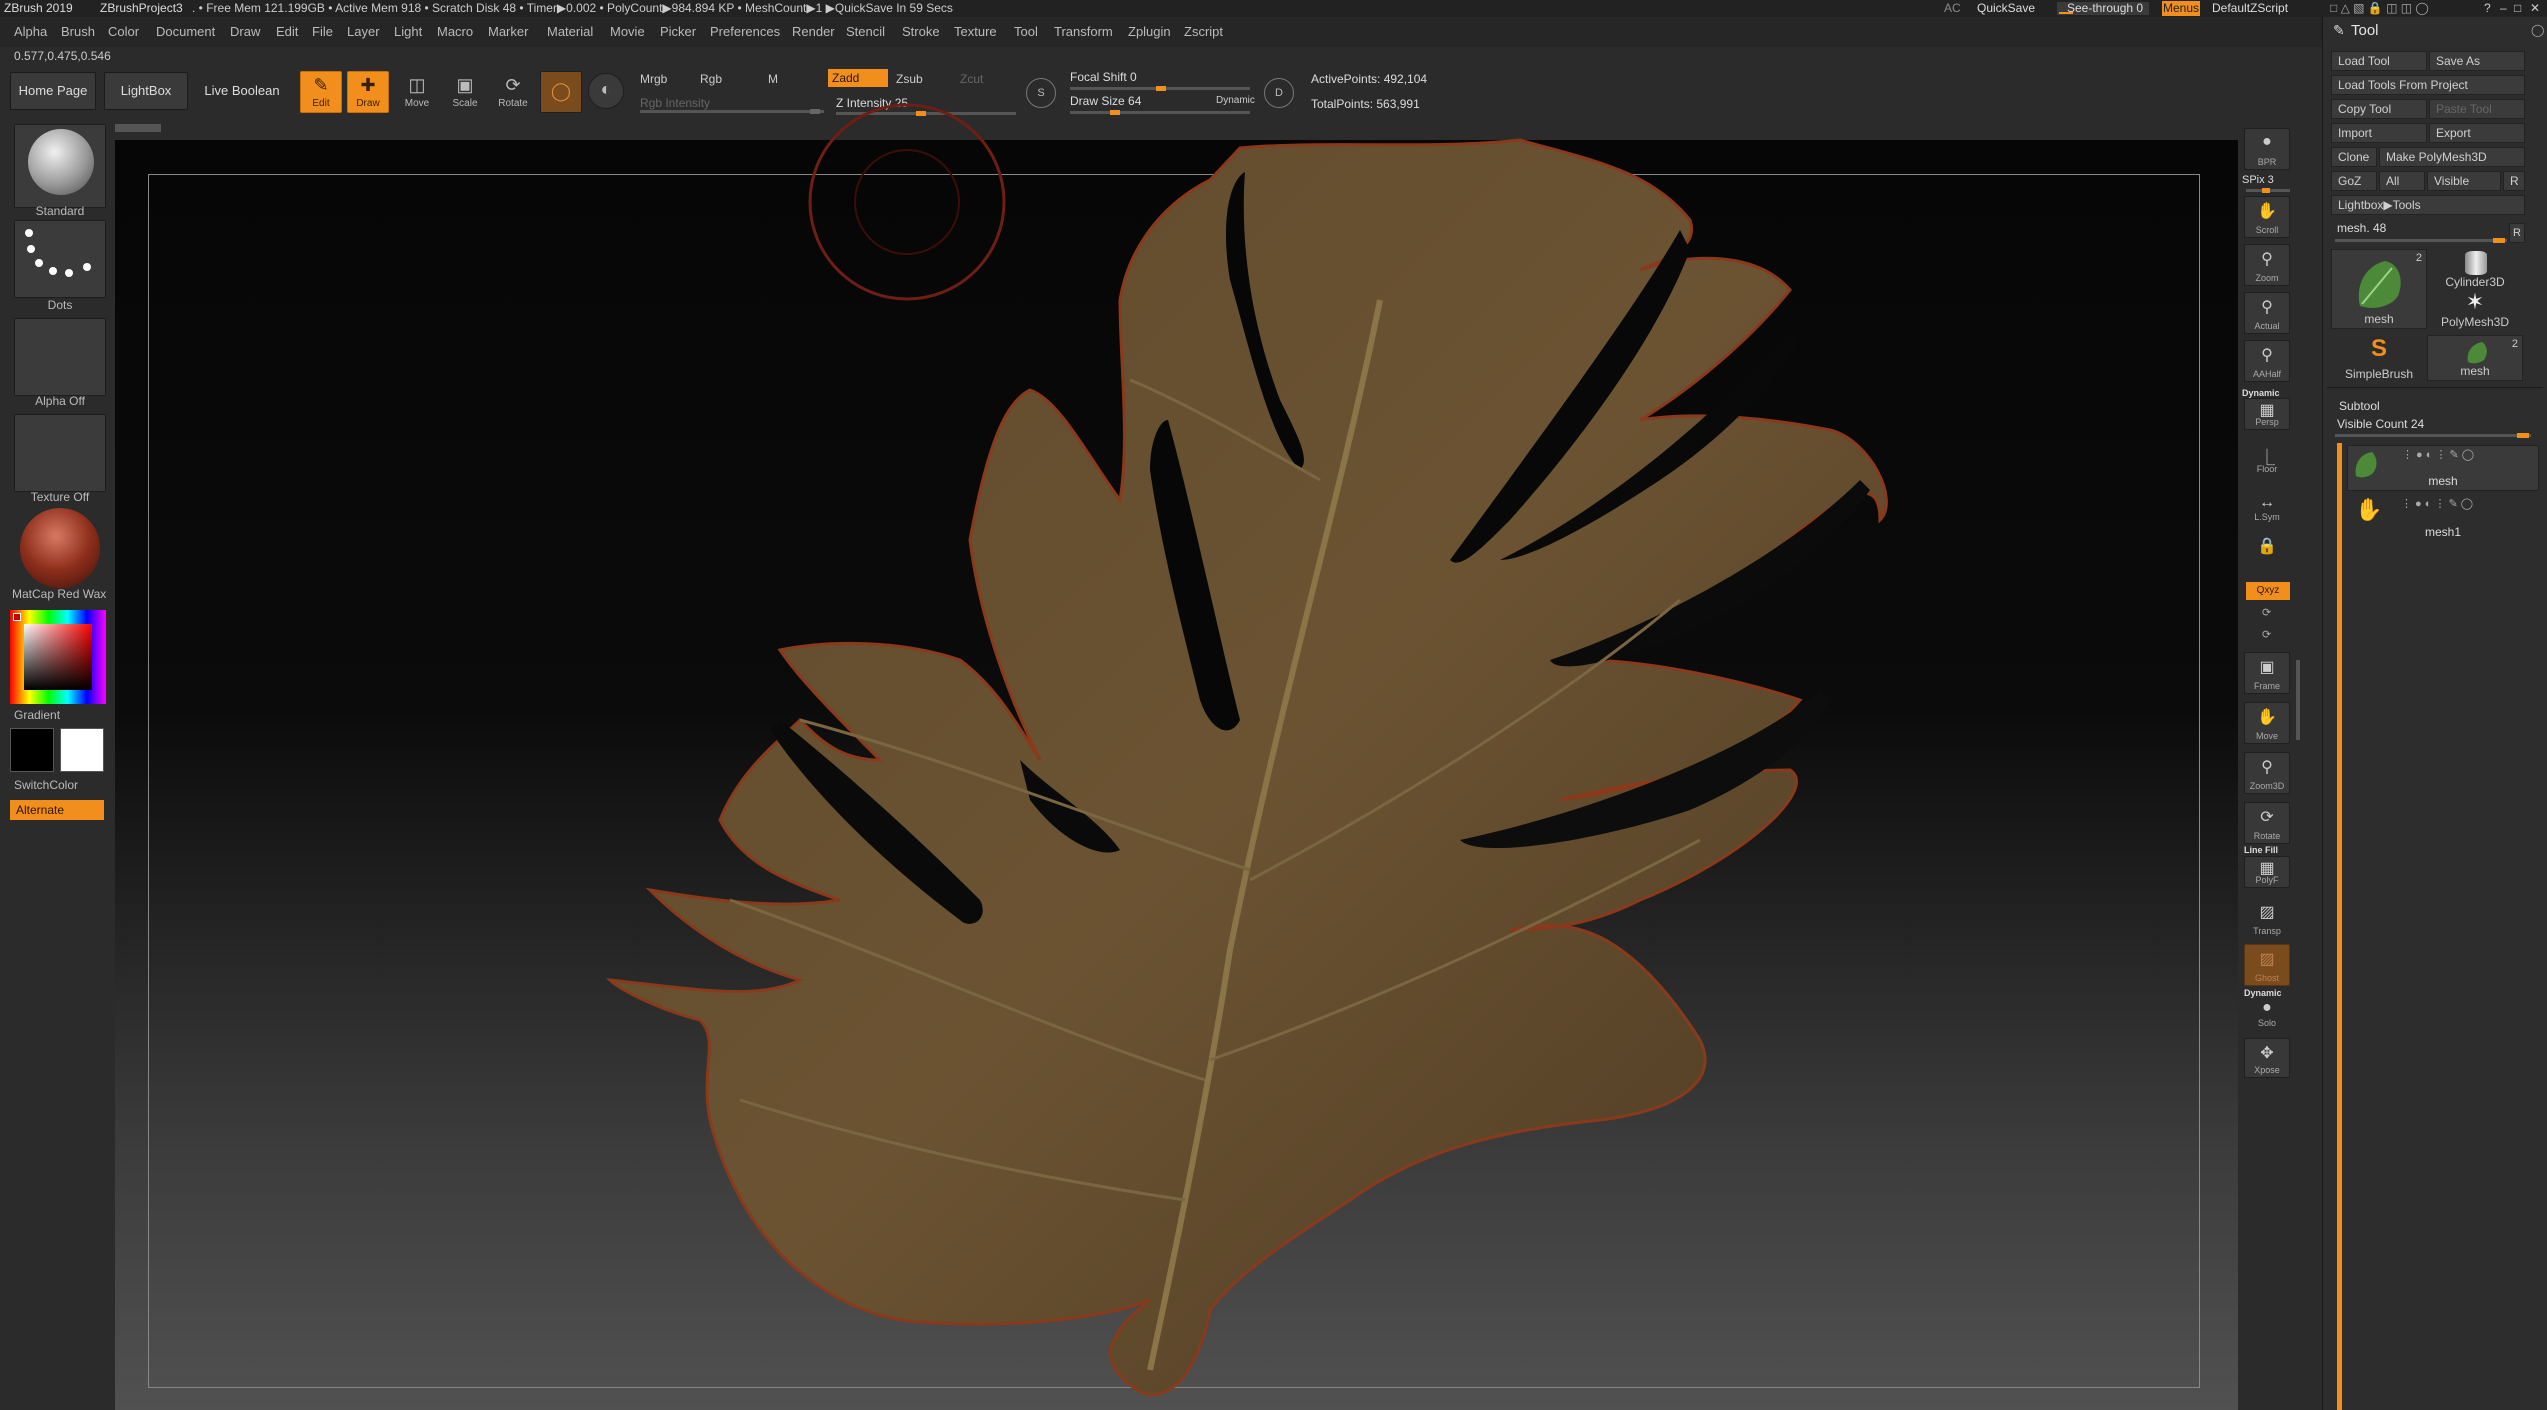 The height and width of the screenshot is (1410, 2547). I want to click on tool-thumb-cylinder3d: Cylinder3D, so click(2475, 269).